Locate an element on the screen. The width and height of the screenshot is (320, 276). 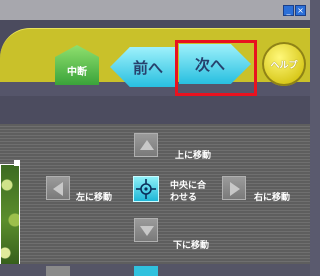
stop-label: 中断 is located at coordinates (77, 72).